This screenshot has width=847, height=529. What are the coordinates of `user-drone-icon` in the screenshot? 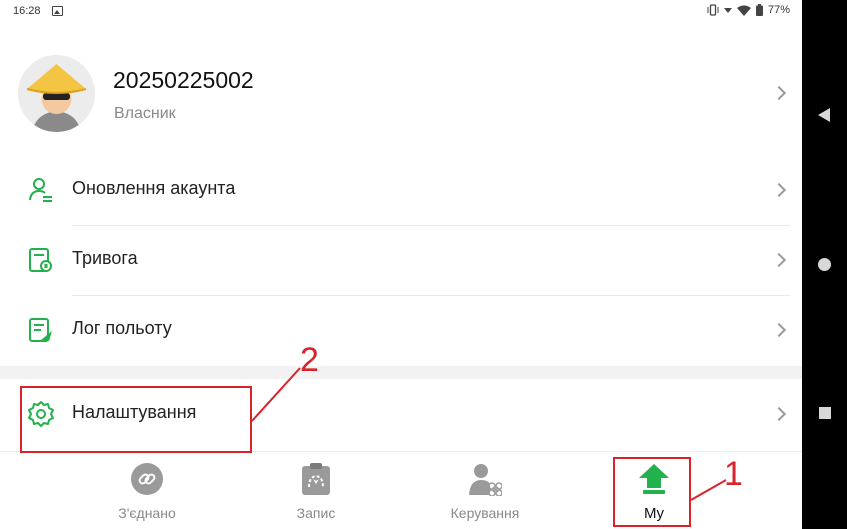 It's located at (485, 480).